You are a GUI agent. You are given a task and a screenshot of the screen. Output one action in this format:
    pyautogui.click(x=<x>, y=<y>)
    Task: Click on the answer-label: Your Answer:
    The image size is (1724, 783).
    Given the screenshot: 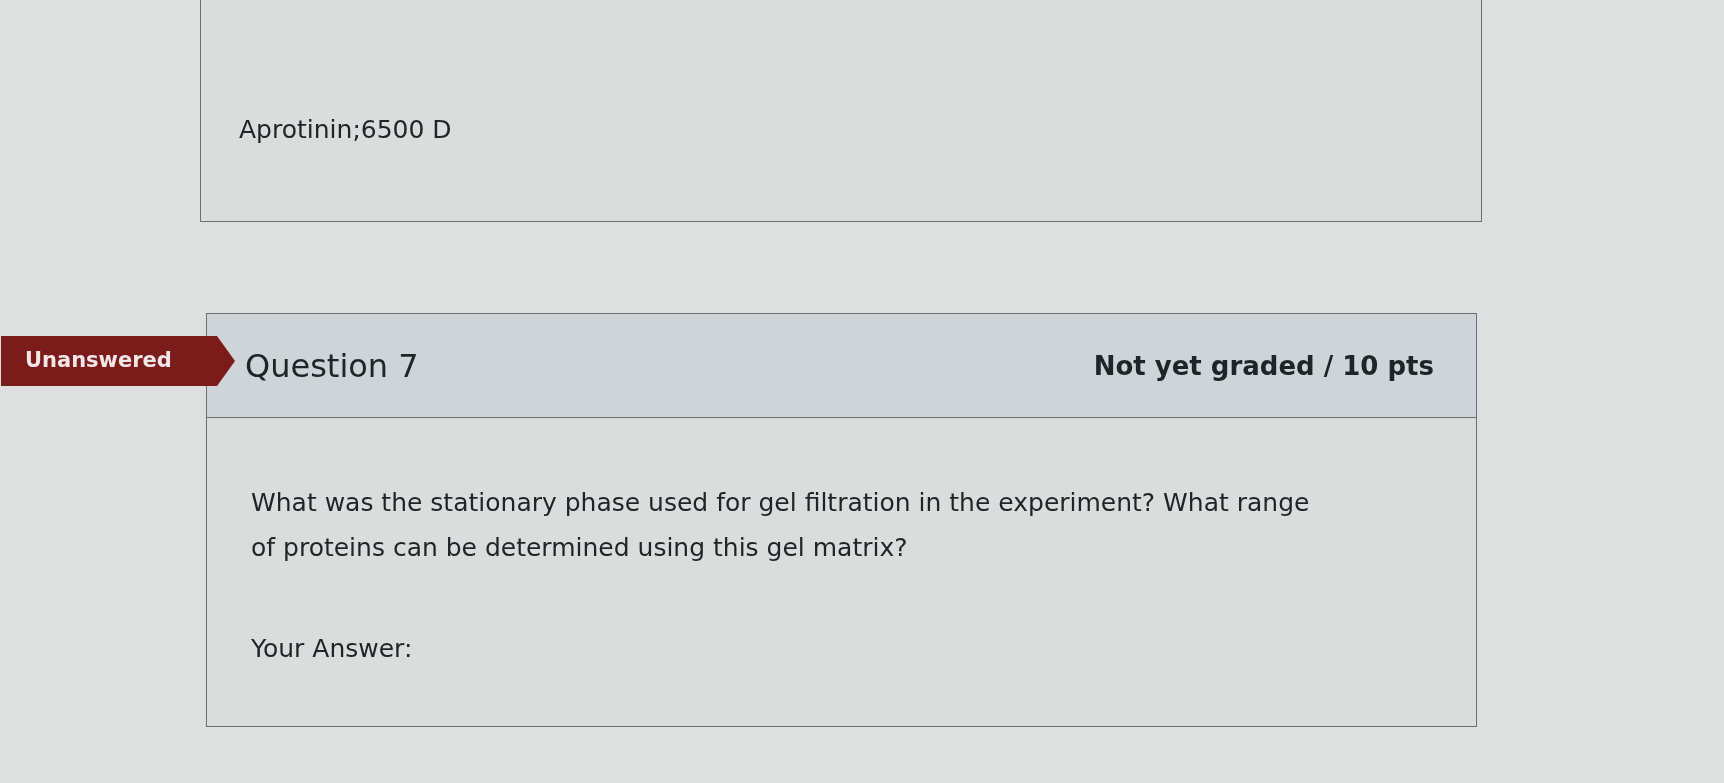 What is the action you would take?
    pyautogui.click(x=332, y=649)
    